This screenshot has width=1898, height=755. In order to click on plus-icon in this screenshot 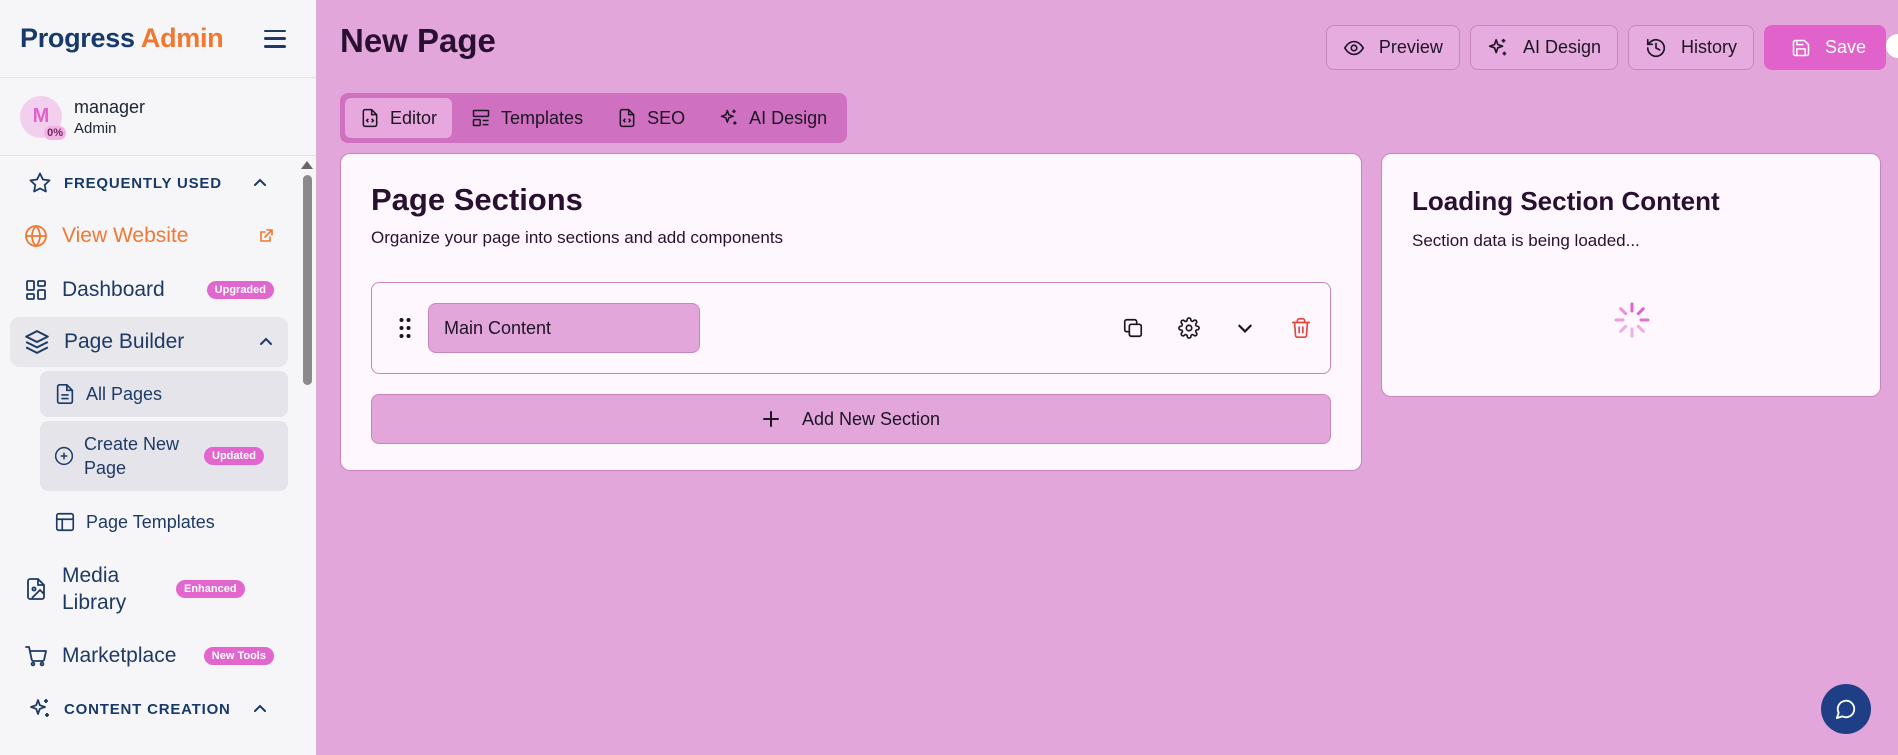, I will do `click(771, 419)`.